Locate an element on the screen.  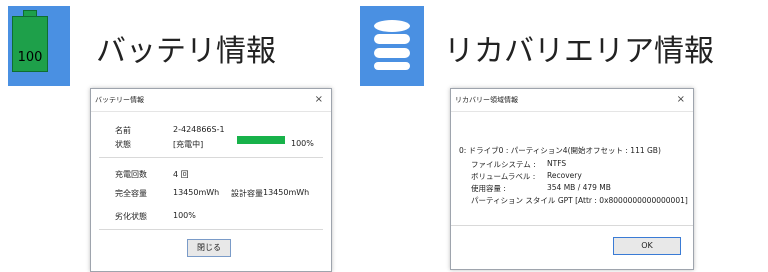
status-value: [充電中] is located at coordinates (188, 144).